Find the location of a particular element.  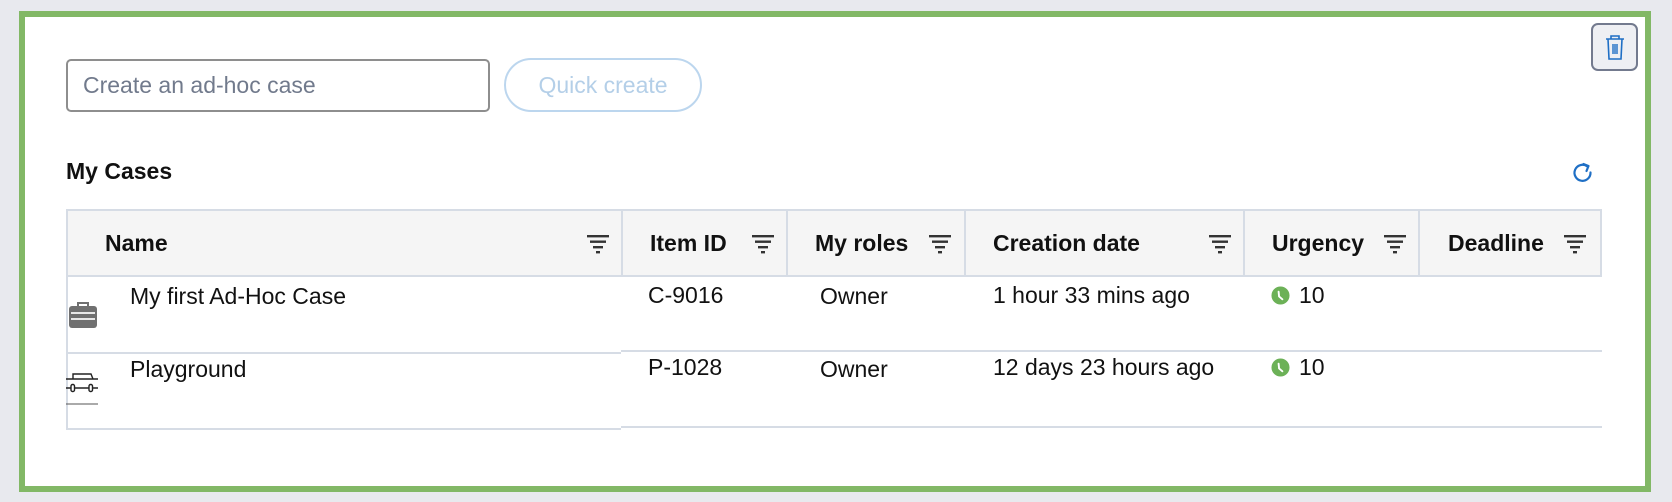

quick-create-button: Quick create is located at coordinates (603, 85).